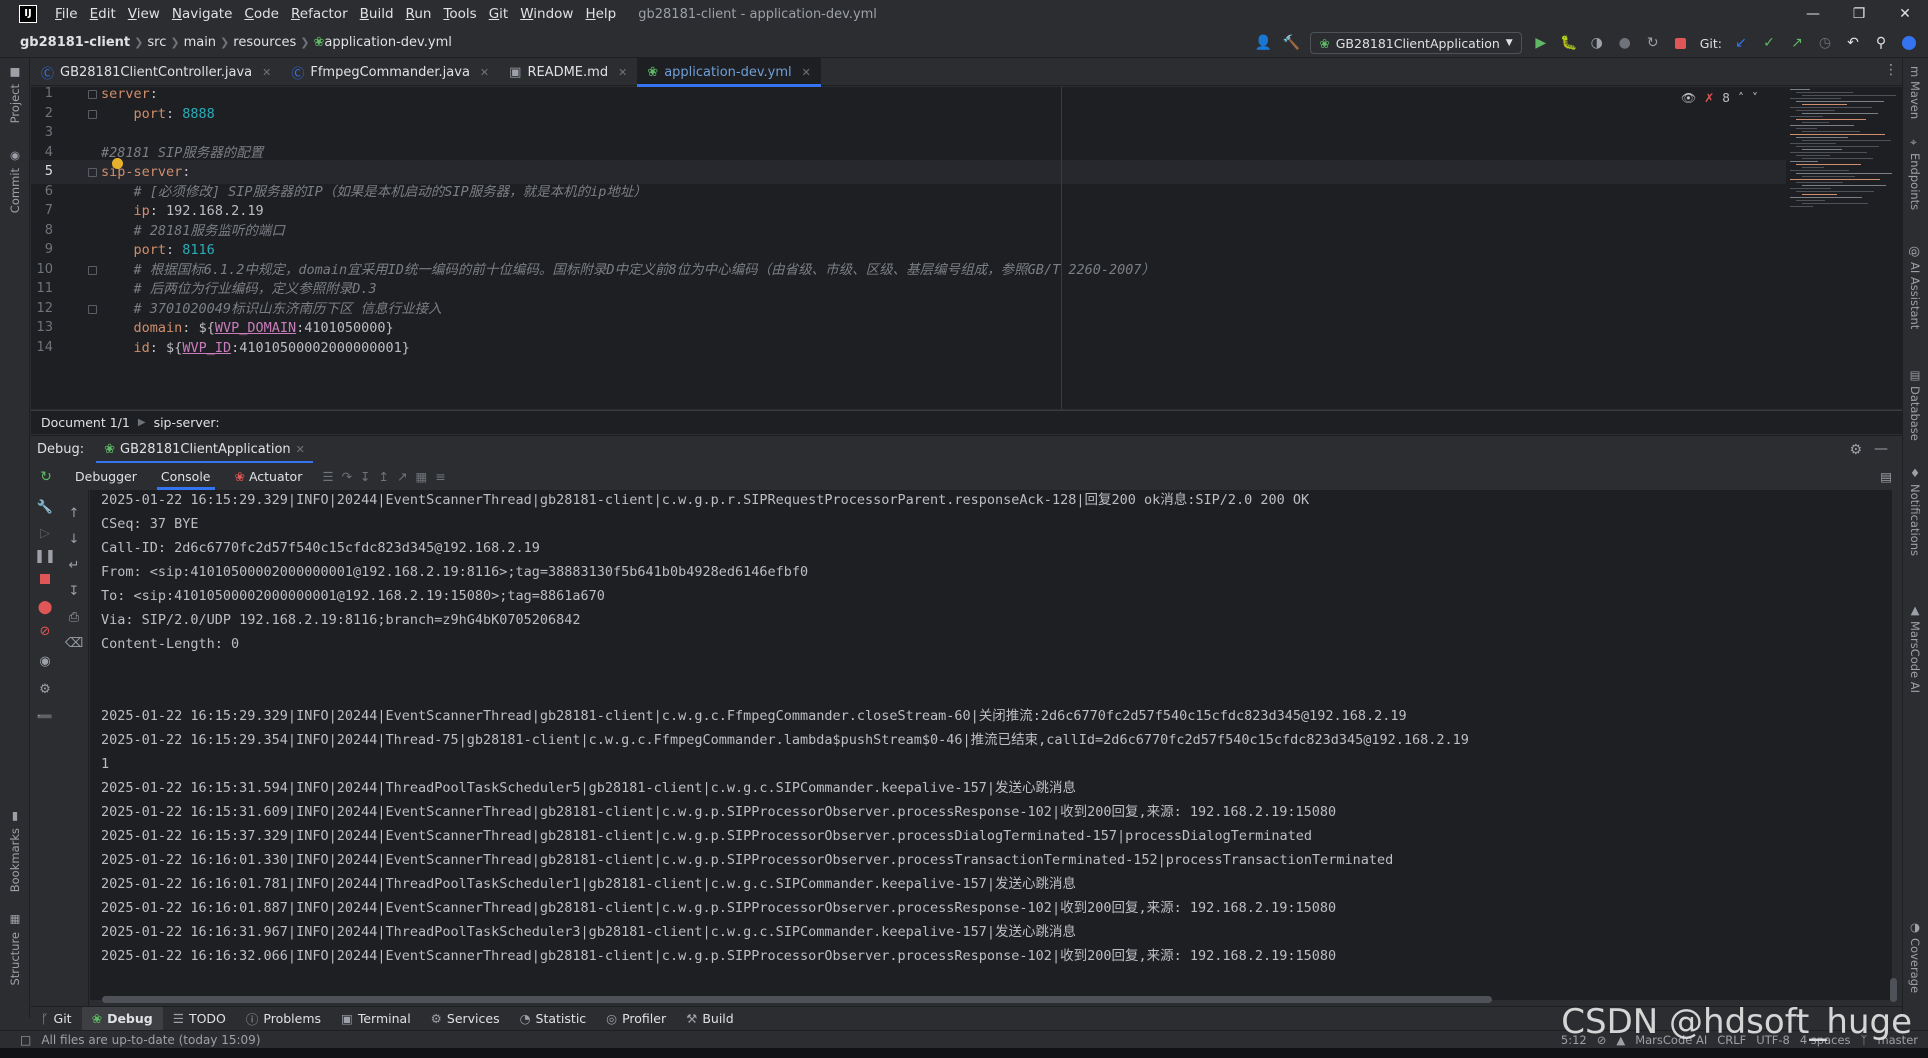 Image resolution: width=1928 pixels, height=1058 pixels. Describe the element at coordinates (45, 507) in the screenshot. I see `wrench-icon: 🔧` at that location.